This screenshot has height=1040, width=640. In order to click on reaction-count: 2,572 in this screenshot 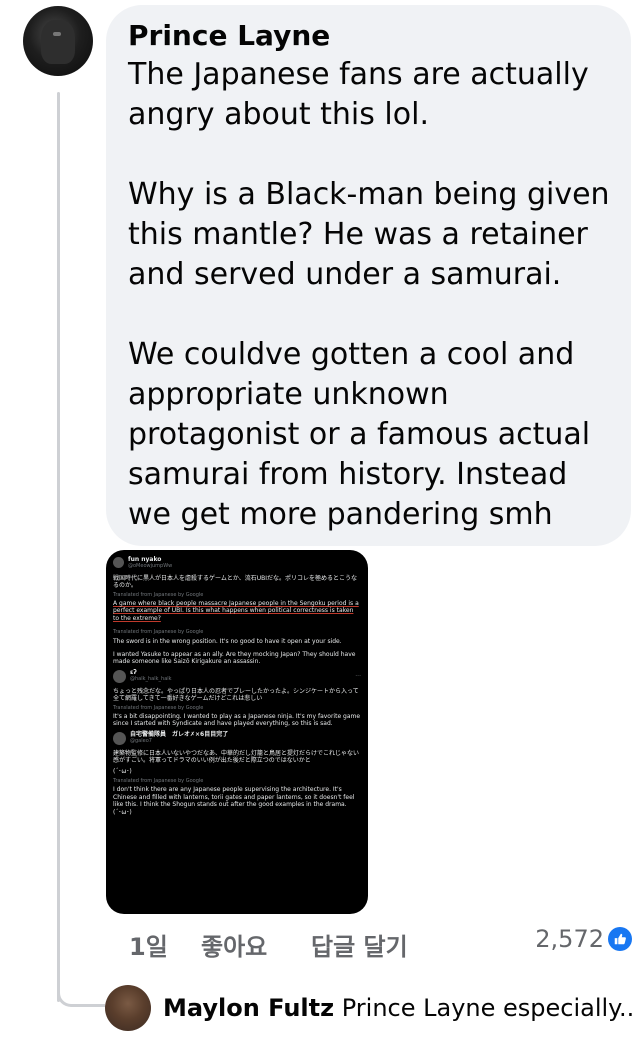, I will do `click(583, 939)`.